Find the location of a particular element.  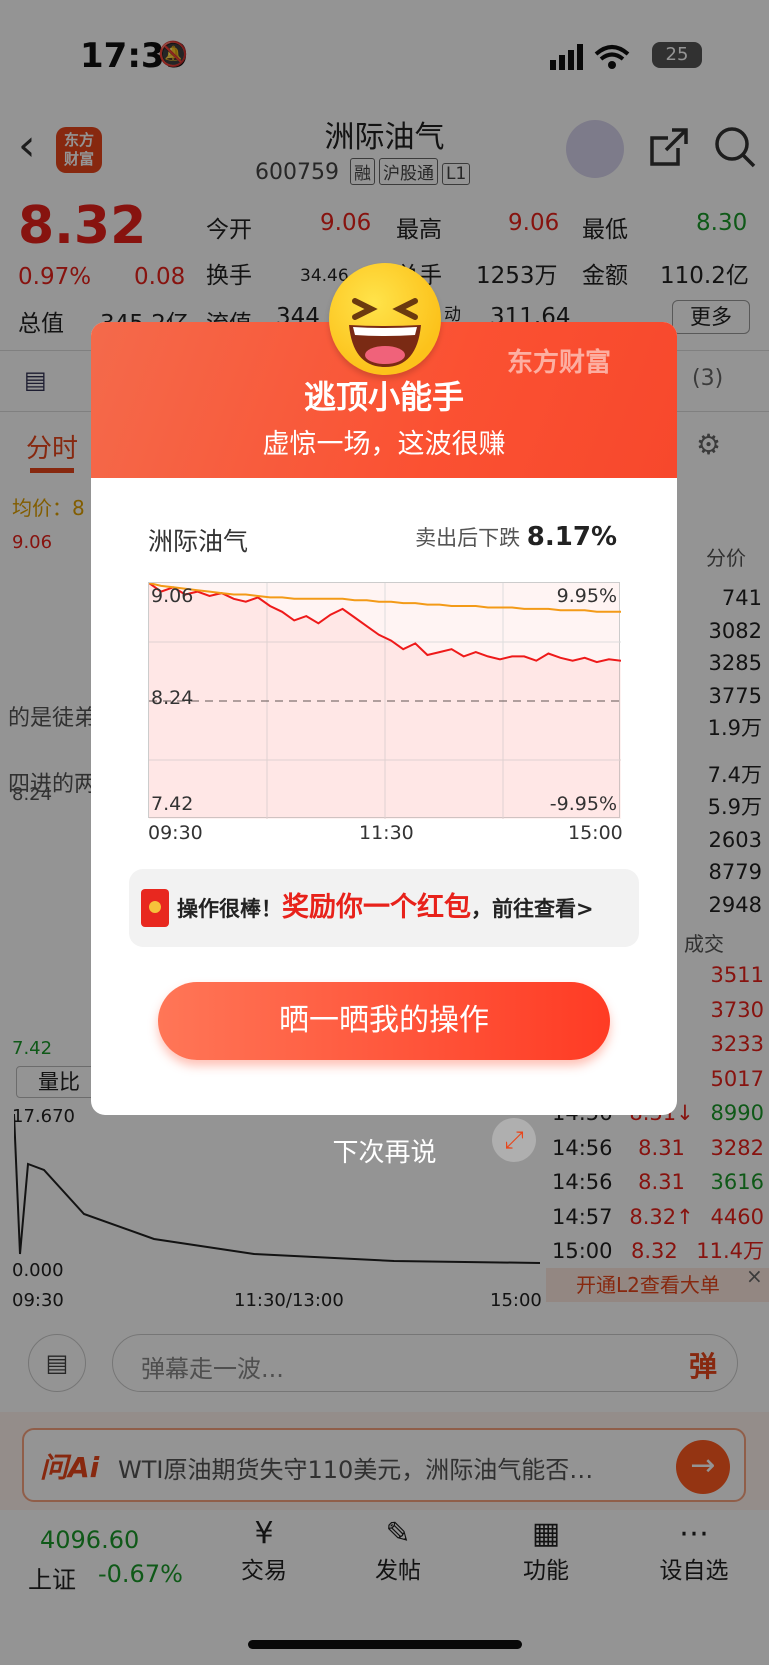

promo-text-a: 操作很棒！ is located at coordinates (229, 909).